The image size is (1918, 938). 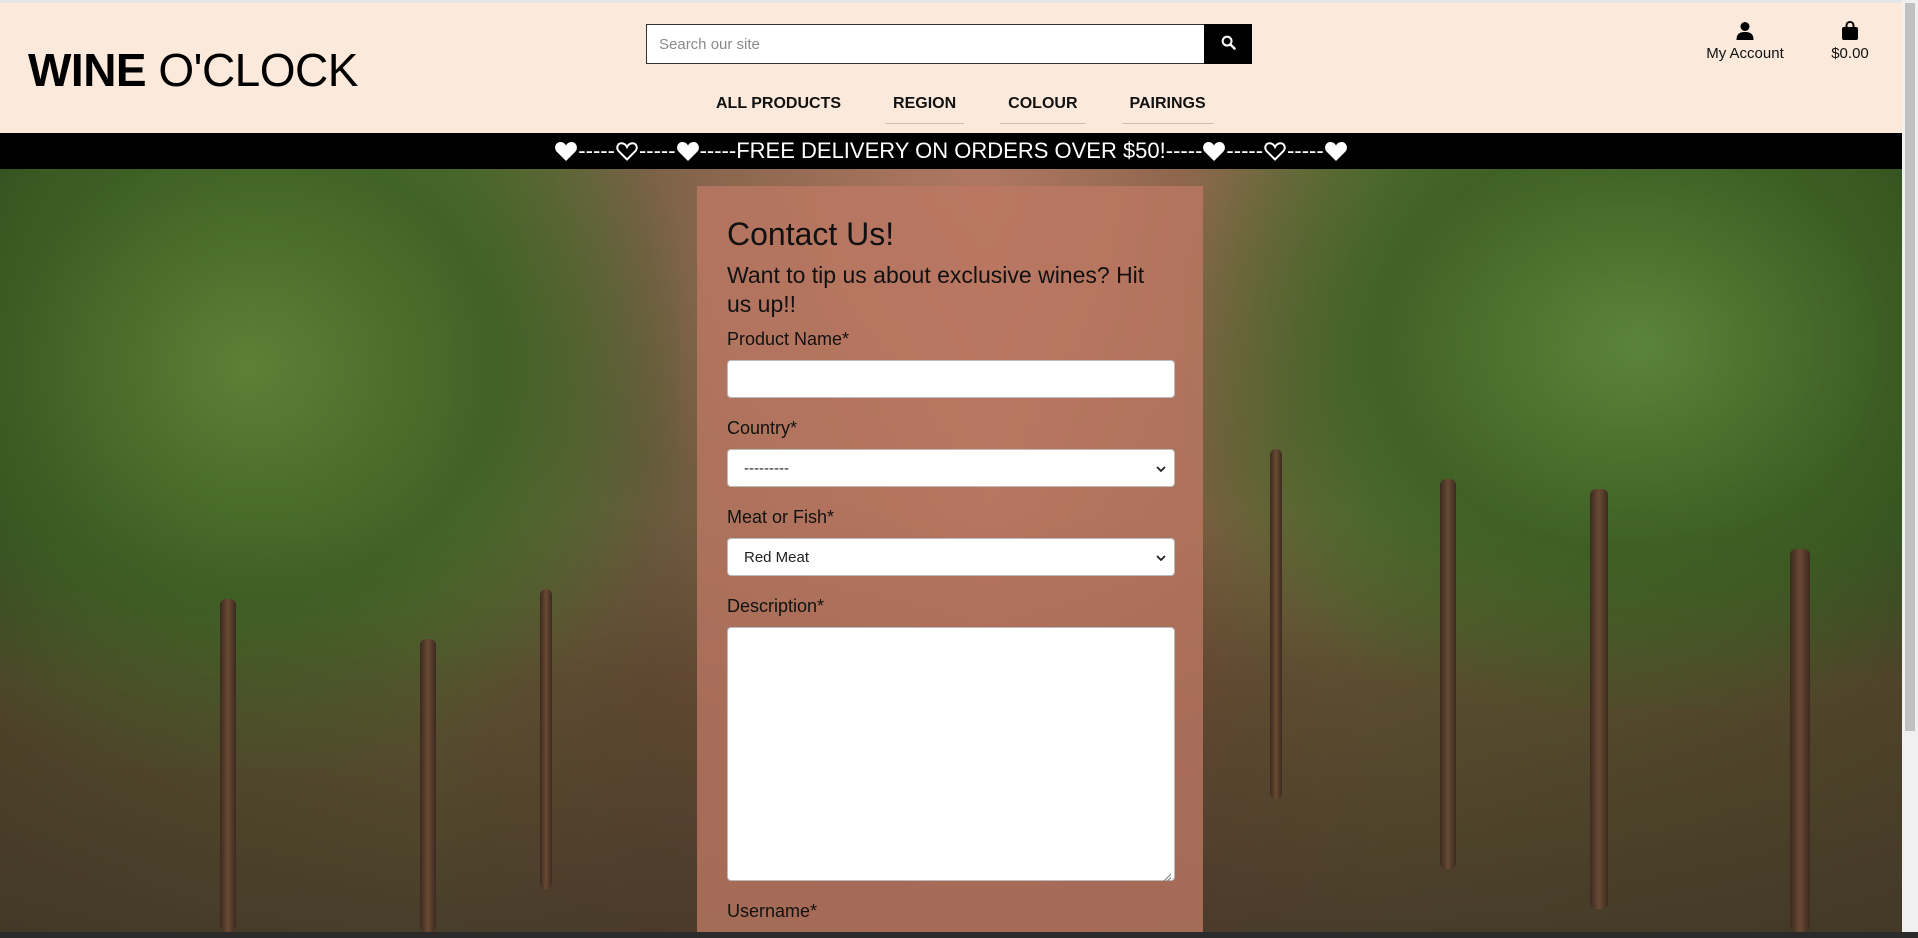 I want to click on banner-text: FREE DELIVERY ON ORDERS OVER $50!, so click(x=951, y=150).